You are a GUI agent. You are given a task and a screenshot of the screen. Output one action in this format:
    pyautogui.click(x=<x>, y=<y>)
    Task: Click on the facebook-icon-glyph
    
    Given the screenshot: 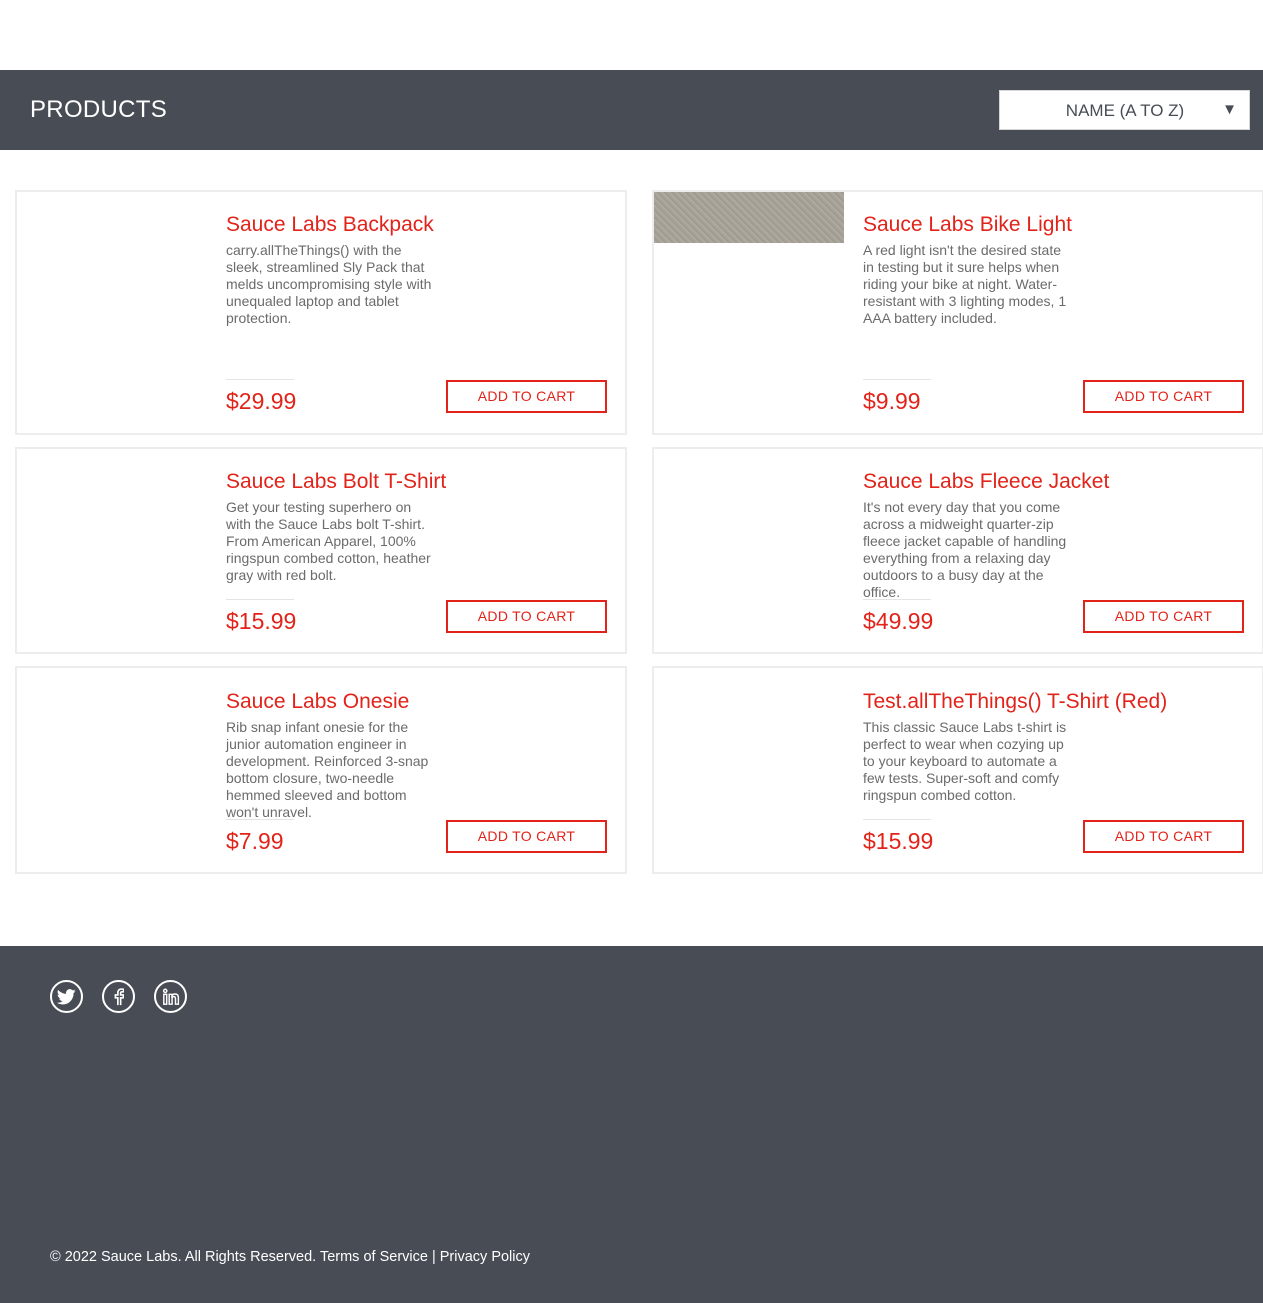 What is the action you would take?
    pyautogui.click(x=119, y=996)
    